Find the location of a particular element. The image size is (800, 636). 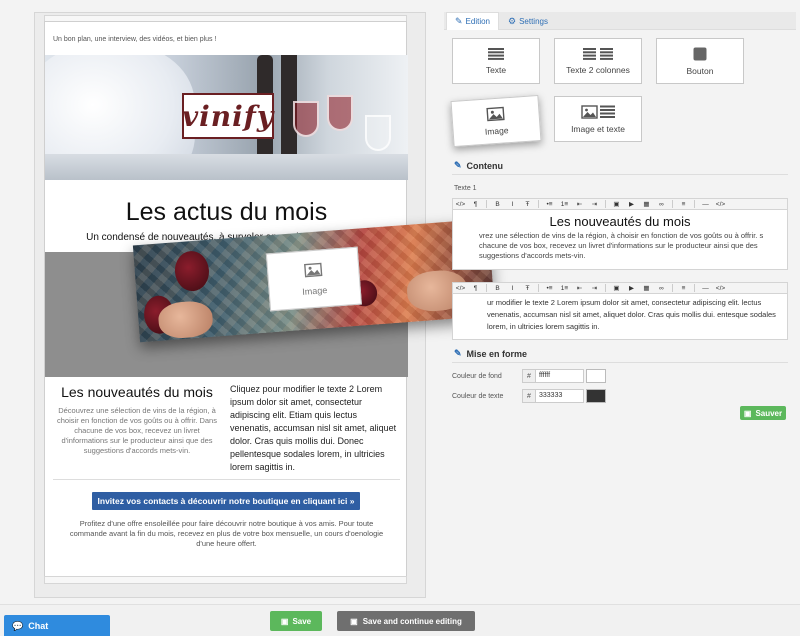

text-color-swatch is located at coordinates (596, 396).